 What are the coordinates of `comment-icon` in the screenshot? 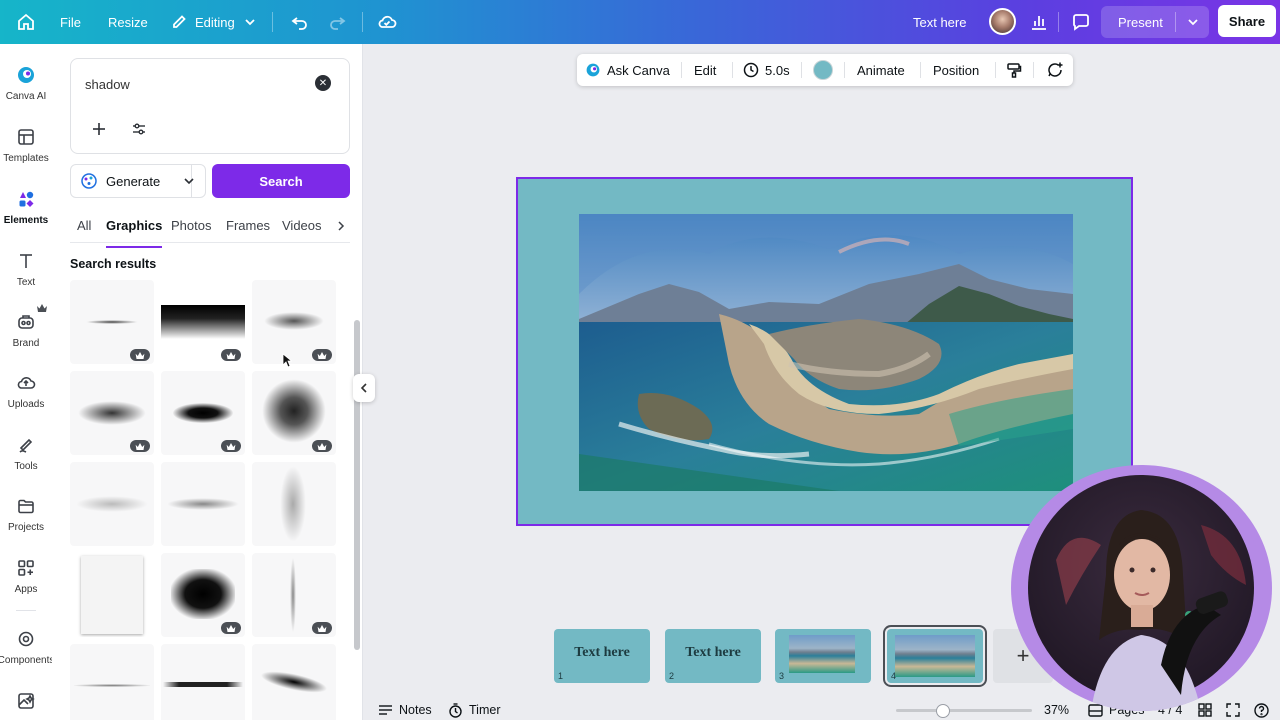 It's located at (1081, 22).